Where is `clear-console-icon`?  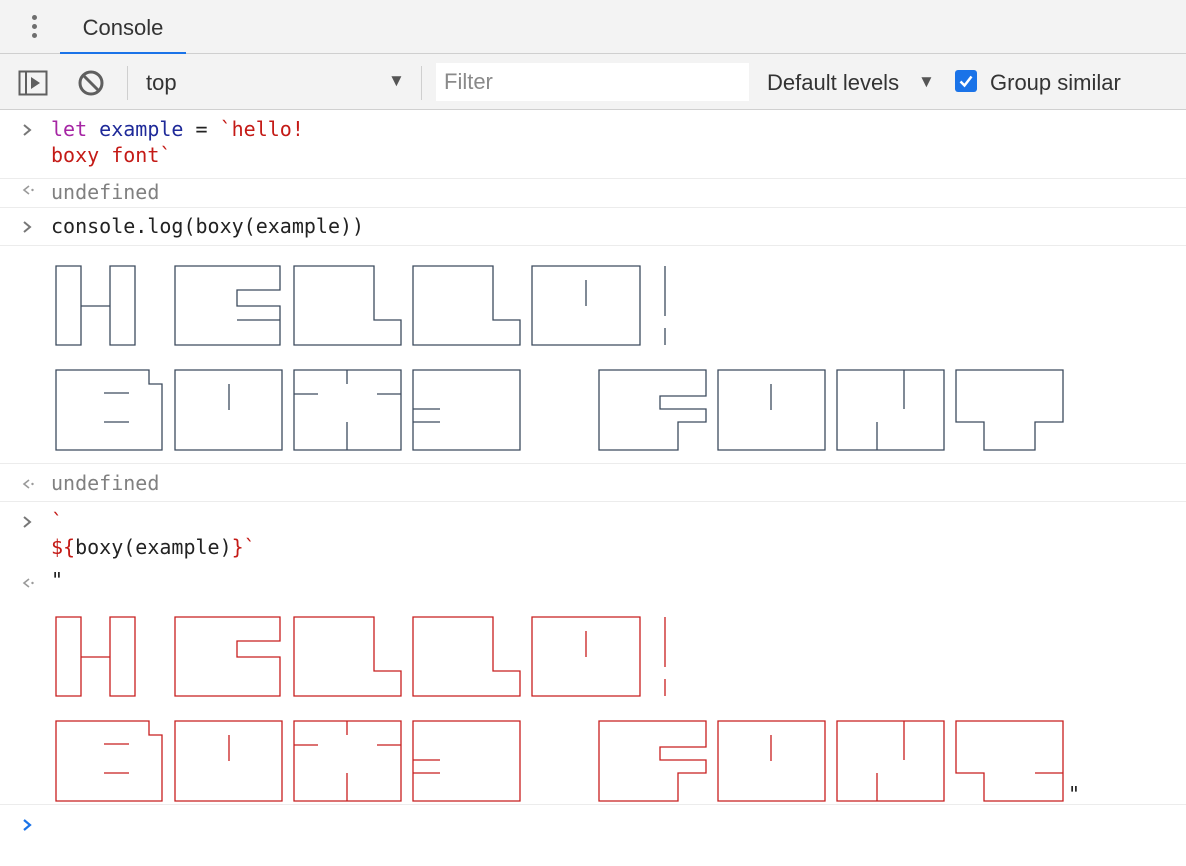
clear-console-icon is located at coordinates (91, 83).